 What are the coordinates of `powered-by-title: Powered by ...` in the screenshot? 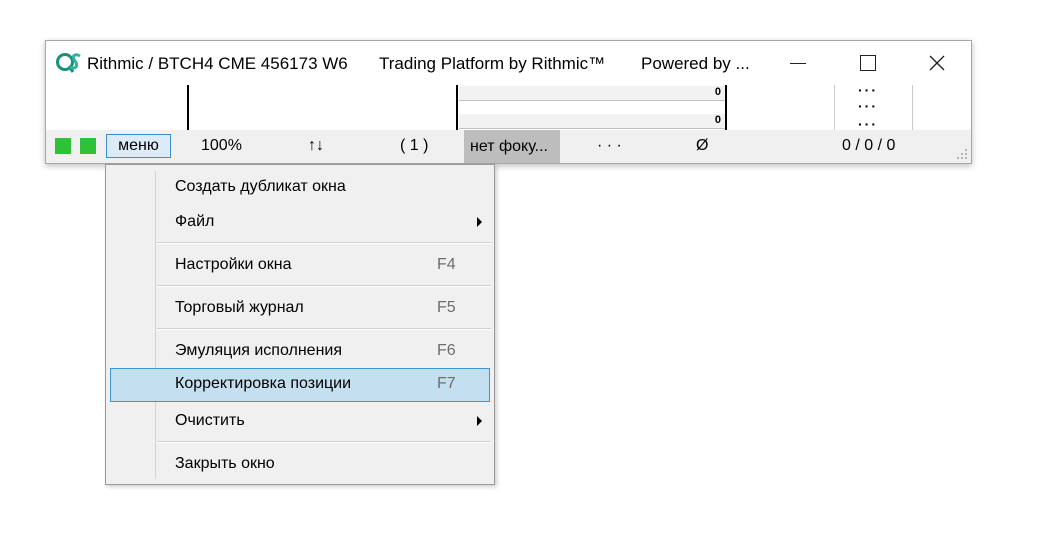 It's located at (695, 63).